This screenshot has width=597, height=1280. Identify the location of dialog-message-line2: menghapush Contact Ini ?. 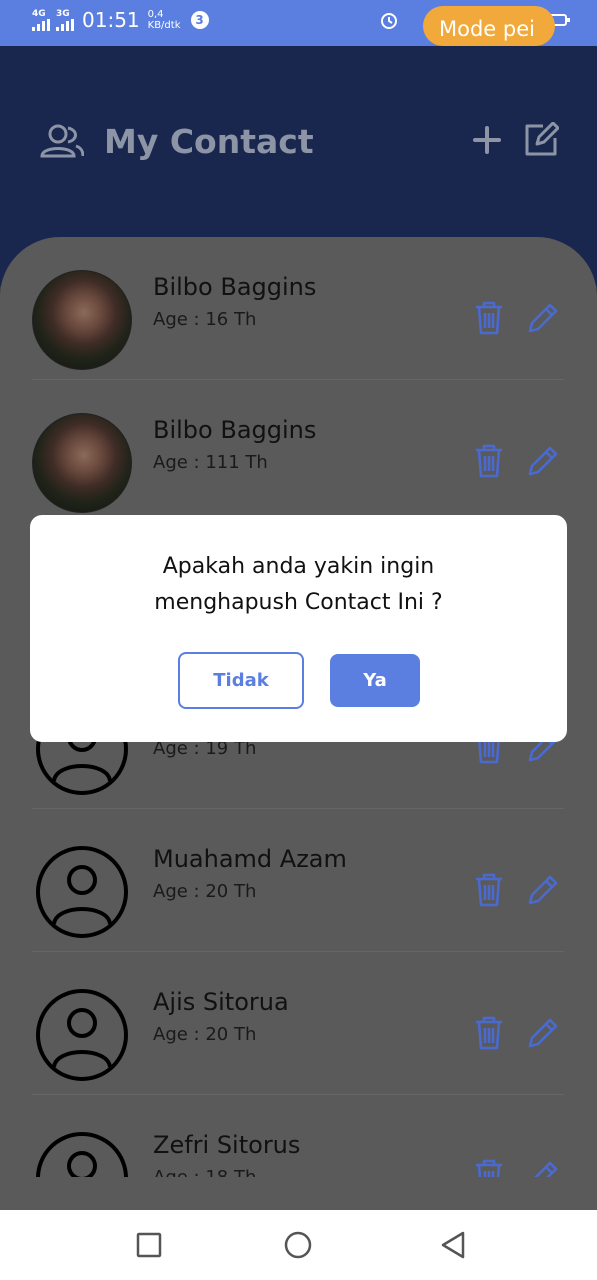
(298, 602).